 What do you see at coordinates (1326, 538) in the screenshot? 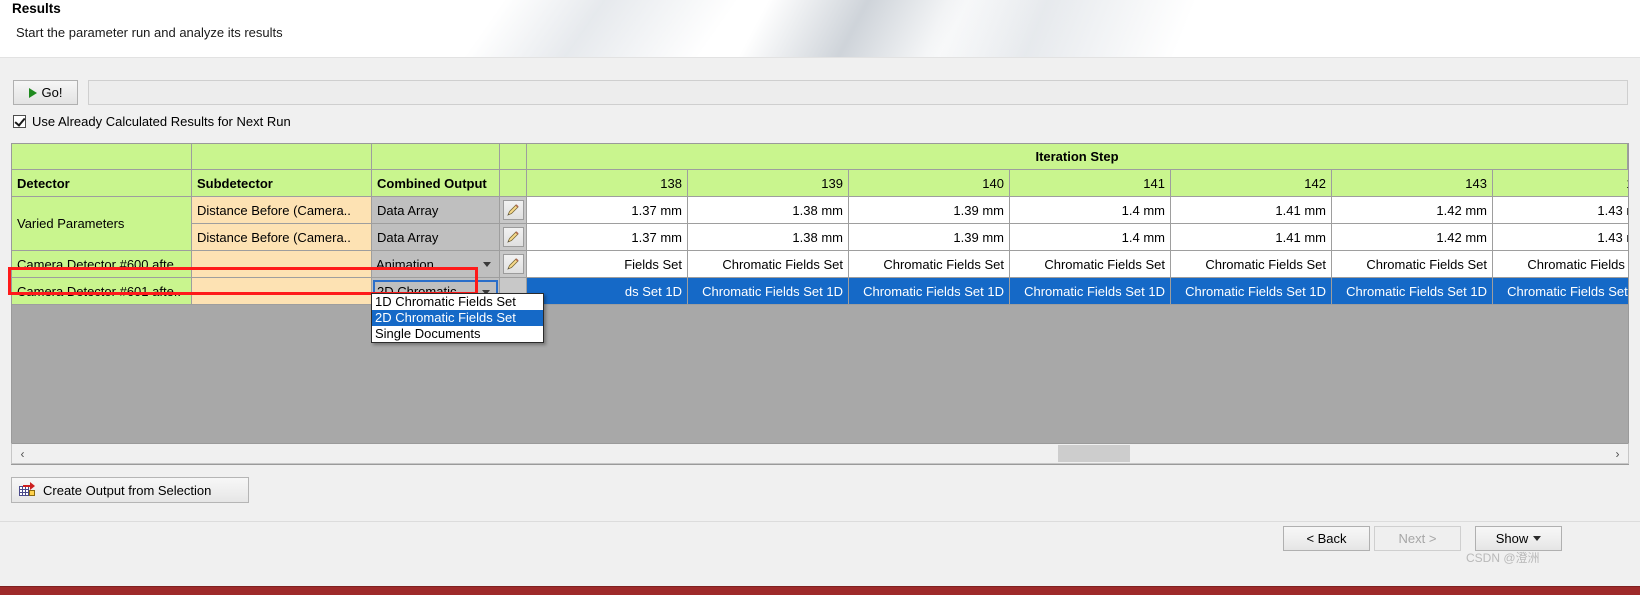
I see `back-button: < Back` at bounding box center [1326, 538].